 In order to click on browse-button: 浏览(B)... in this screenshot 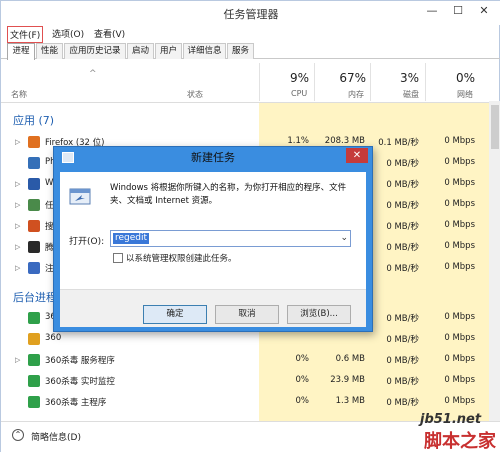, I will do `click(319, 314)`.